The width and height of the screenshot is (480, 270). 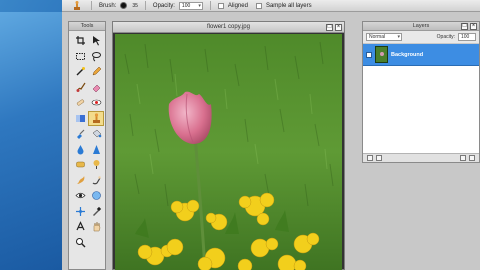 What do you see at coordinates (384, 37) in the screenshot?
I see `blend-mode-select: Normal` at bounding box center [384, 37].